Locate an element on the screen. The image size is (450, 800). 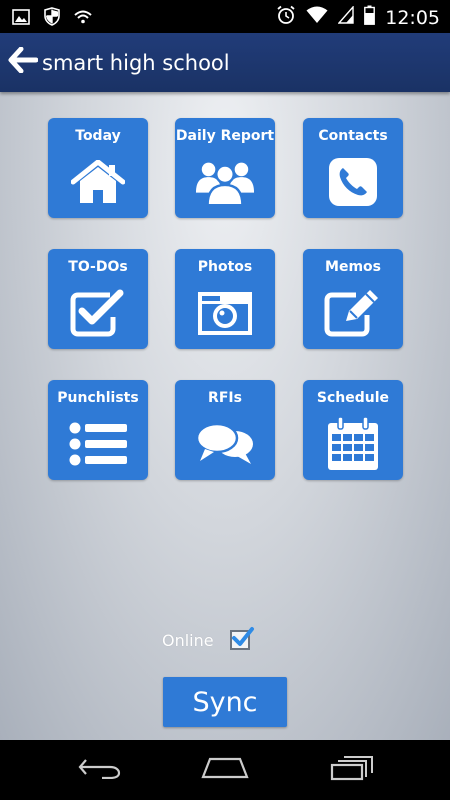
tile-contacts: Contacts is located at coordinates (353, 168).